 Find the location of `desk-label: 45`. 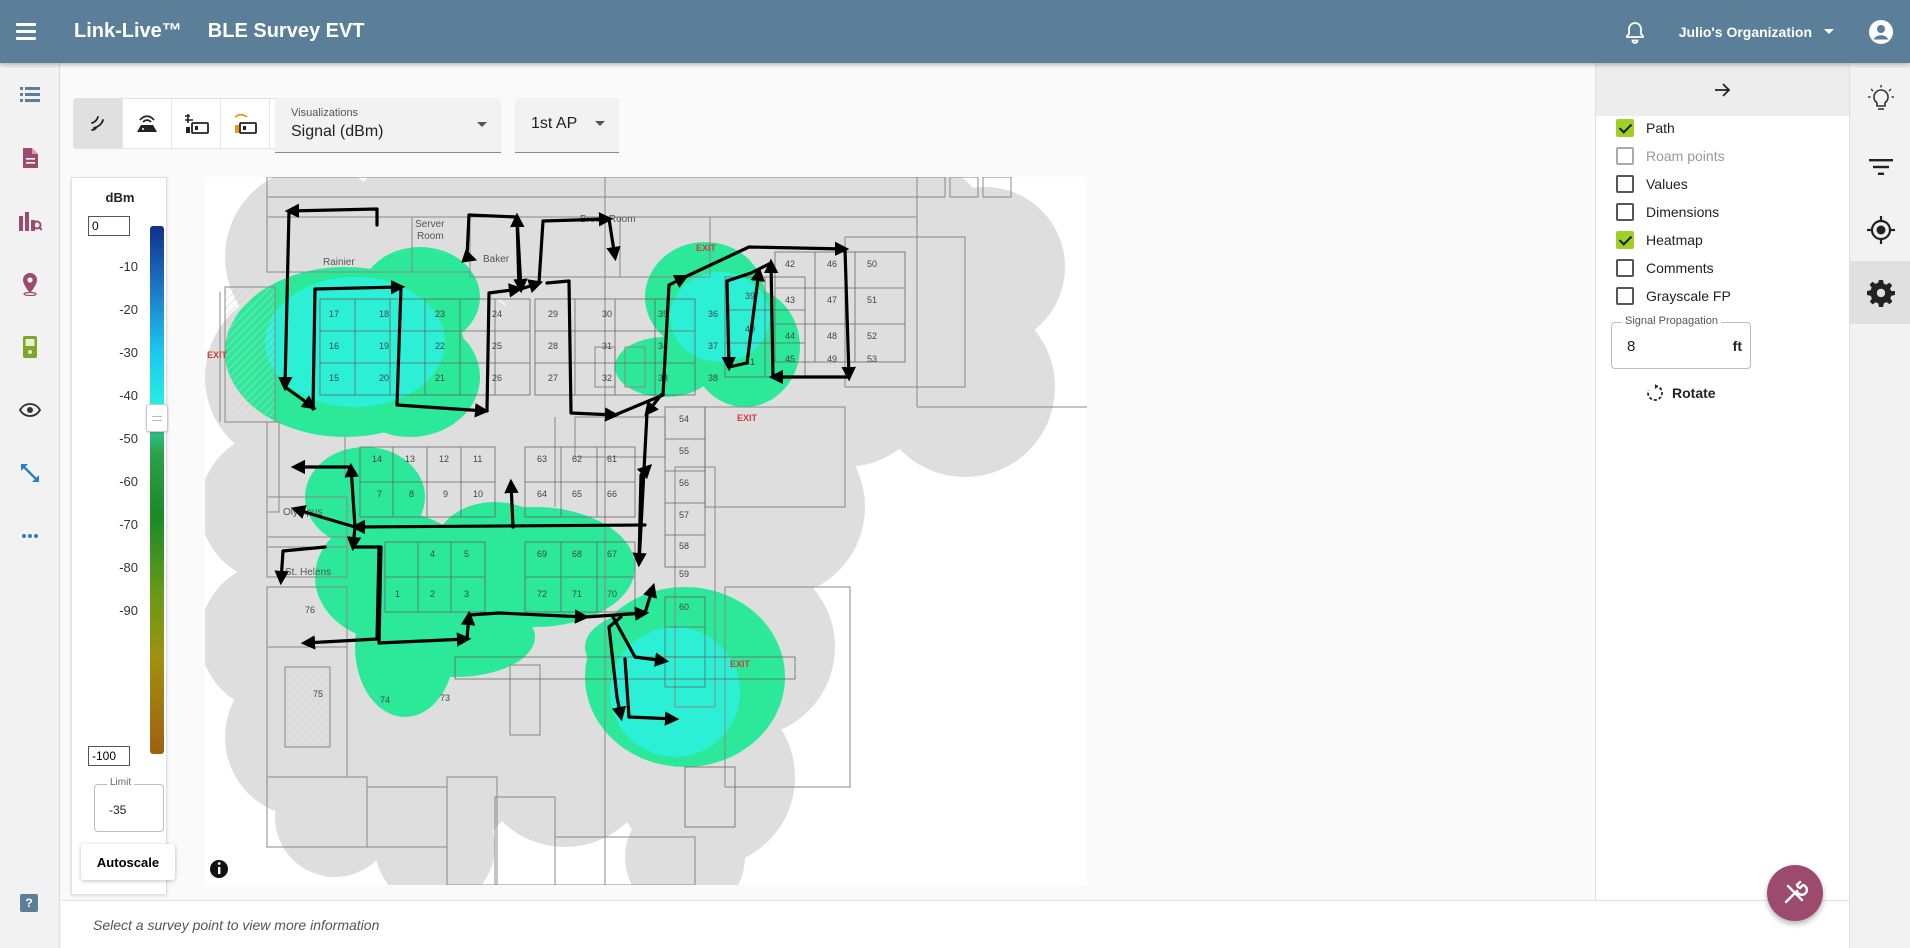

desk-label: 45 is located at coordinates (790, 359).